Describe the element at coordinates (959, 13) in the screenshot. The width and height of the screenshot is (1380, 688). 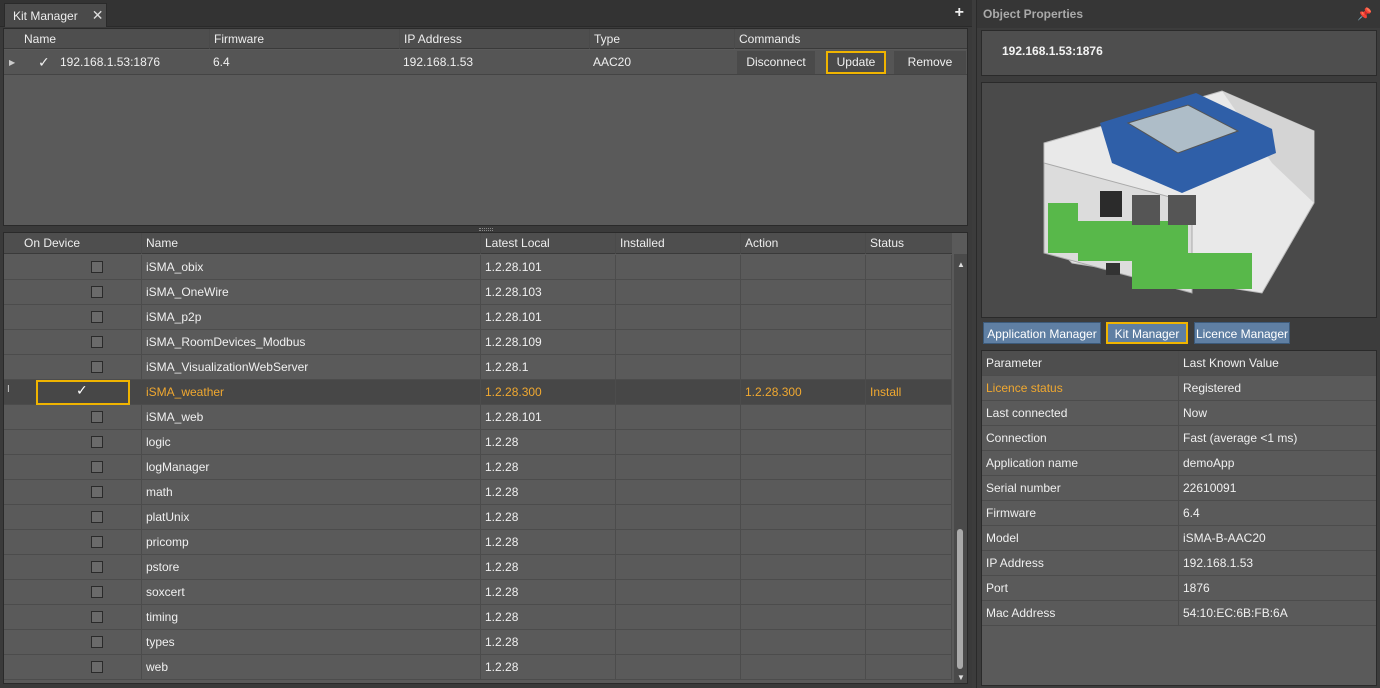
I see `add-icon: +` at that location.